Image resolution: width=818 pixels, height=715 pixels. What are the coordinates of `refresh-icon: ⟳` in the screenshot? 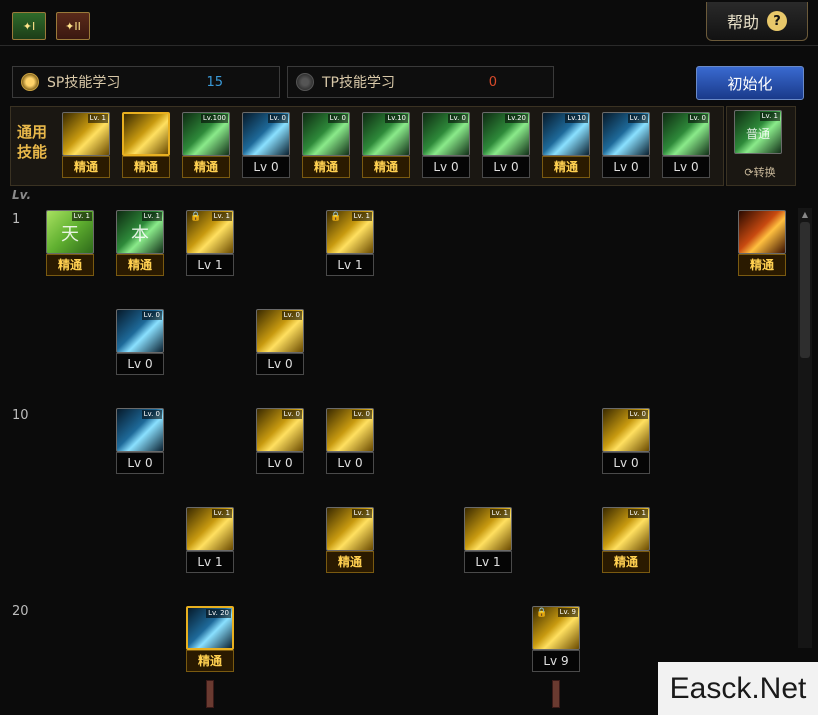 It's located at (749, 172).